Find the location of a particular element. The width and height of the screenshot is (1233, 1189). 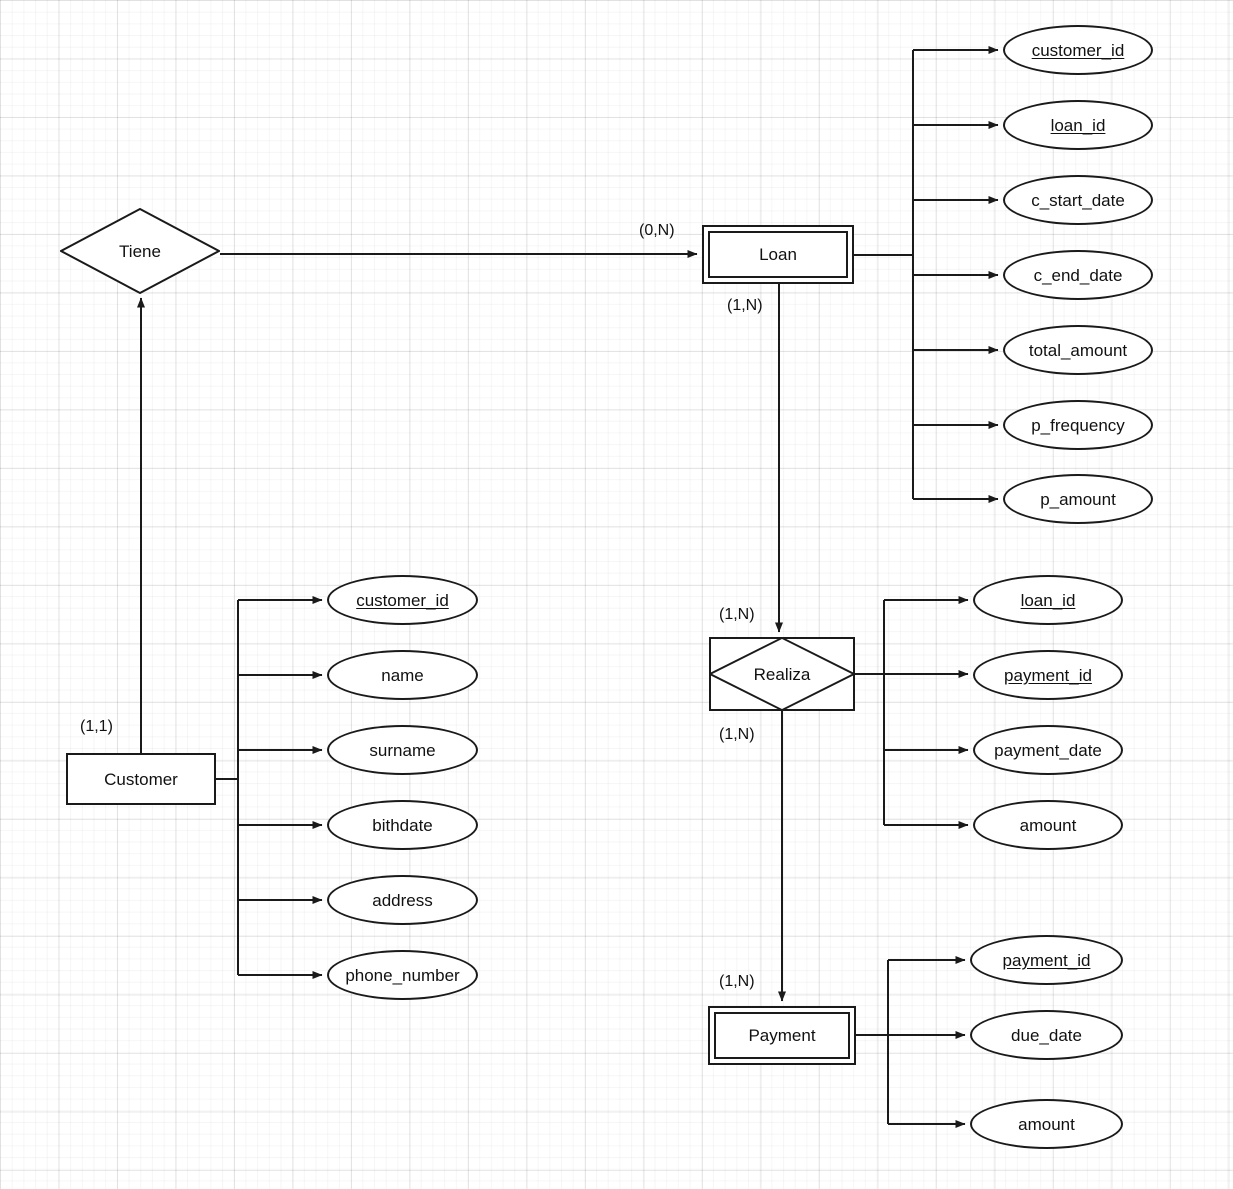

attribute-customer-bithdate: bithdate is located at coordinates (402, 825).